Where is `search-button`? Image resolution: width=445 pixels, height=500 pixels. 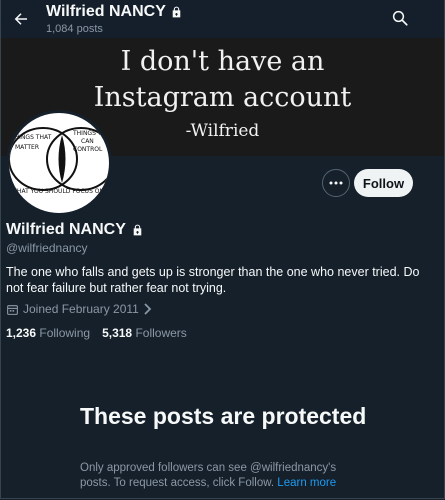 search-button is located at coordinates (400, 18).